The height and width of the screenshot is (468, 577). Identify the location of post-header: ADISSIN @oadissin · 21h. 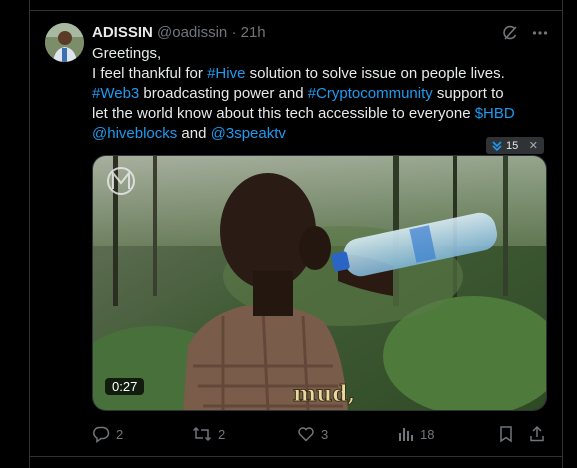
(179, 33).